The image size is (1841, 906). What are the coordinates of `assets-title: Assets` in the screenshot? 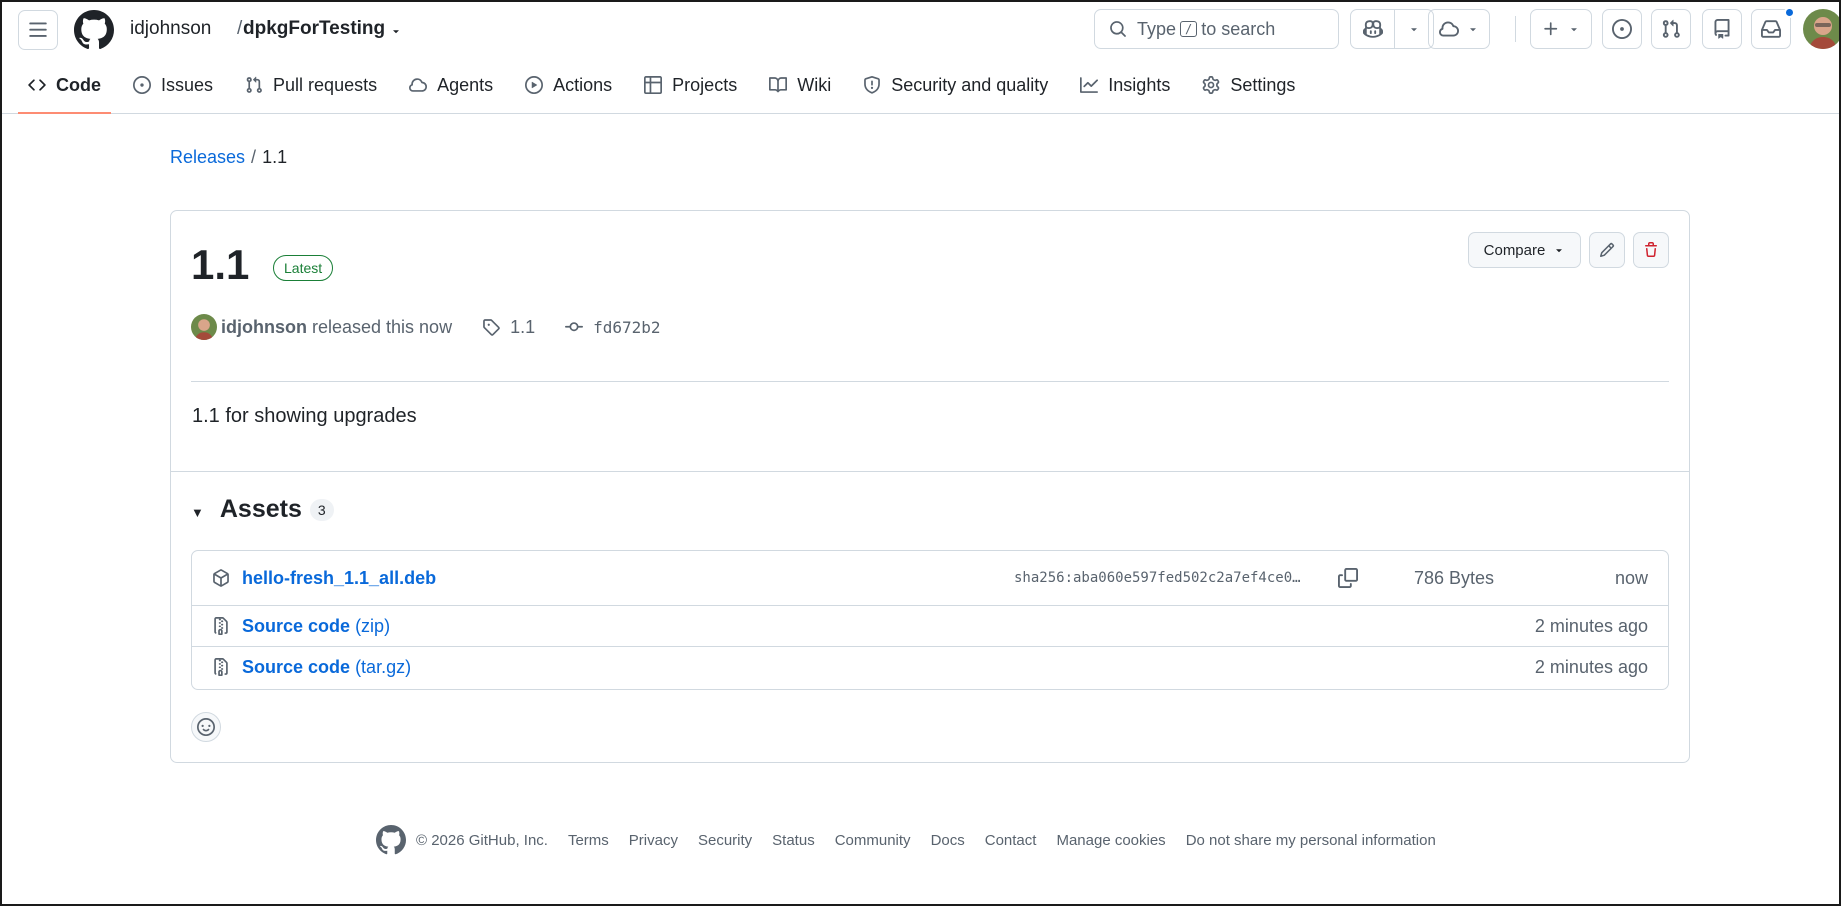 It's located at (260, 509).